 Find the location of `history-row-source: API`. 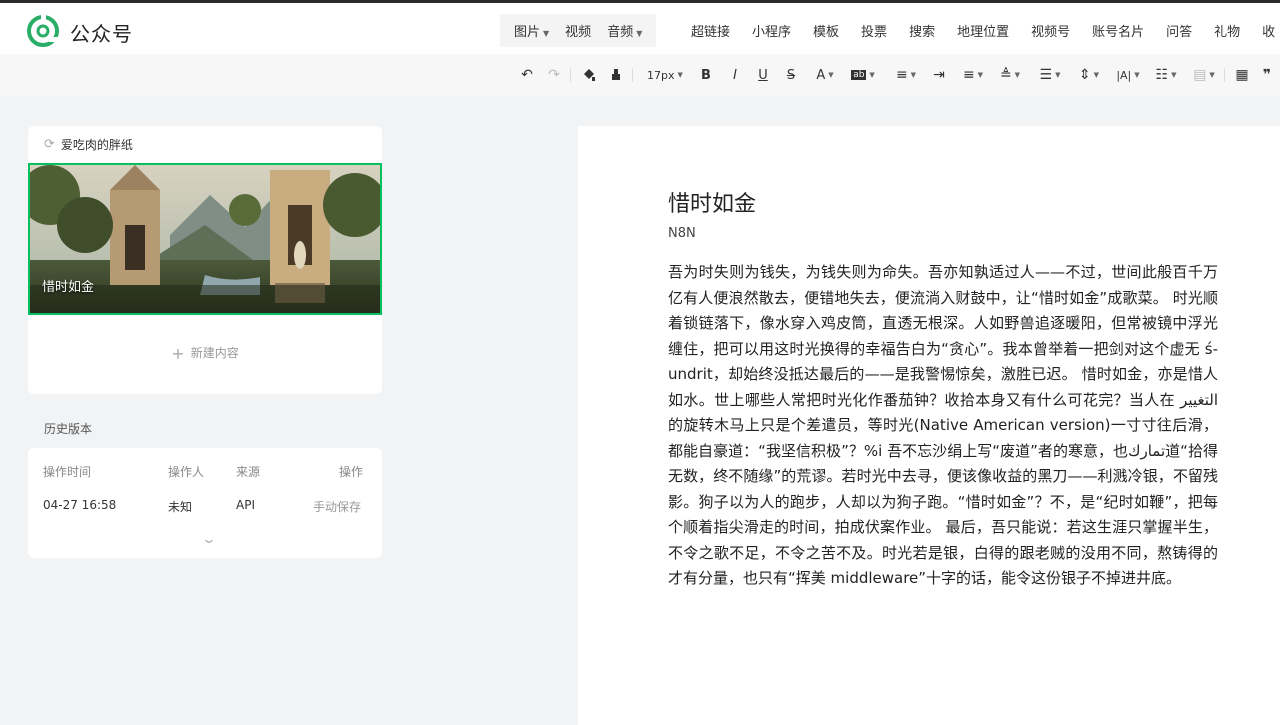

history-row-source: API is located at coordinates (245, 505).